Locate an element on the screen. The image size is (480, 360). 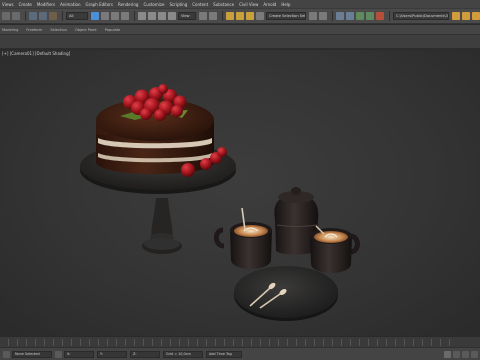
mirror-icon is located at coordinates (313, 16).